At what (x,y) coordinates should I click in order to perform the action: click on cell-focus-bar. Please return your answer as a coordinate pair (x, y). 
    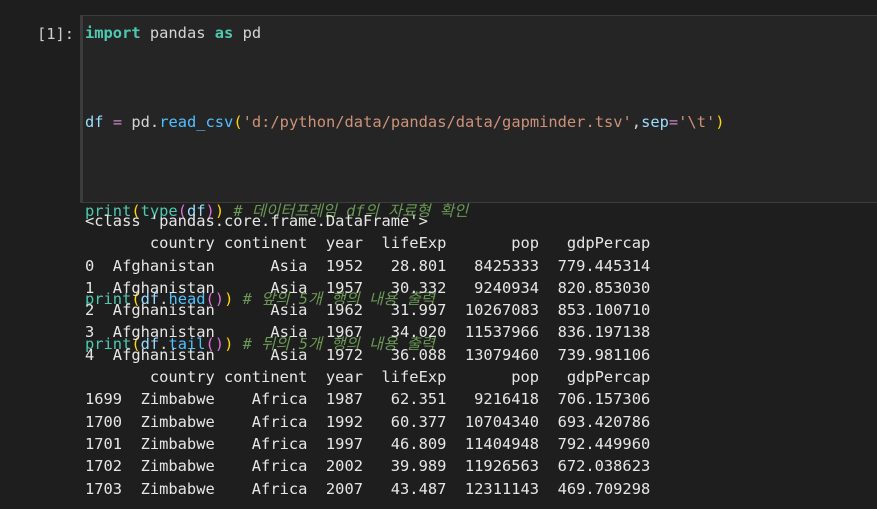
    Looking at the image, I should click on (82, 109).